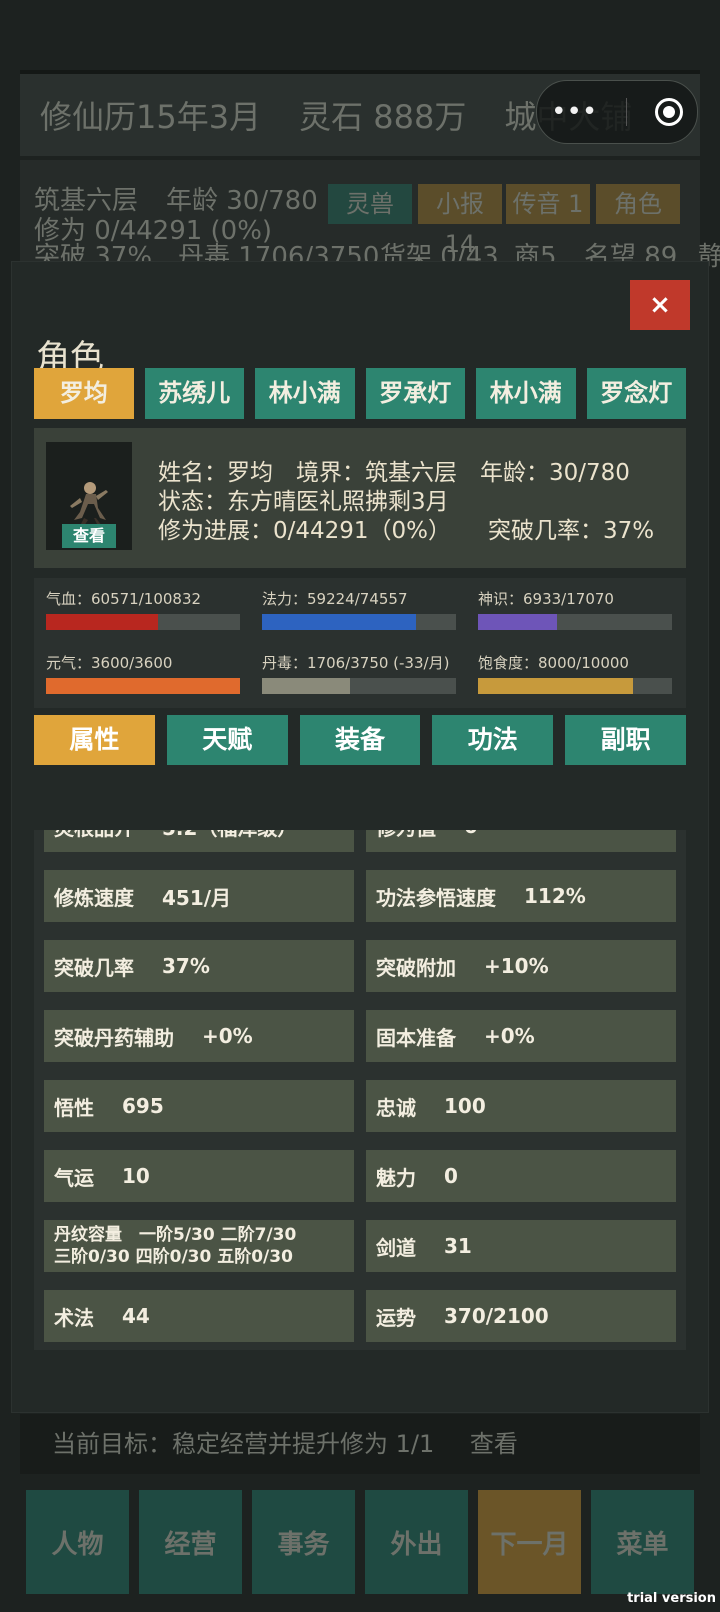 The width and height of the screenshot is (720, 1612). What do you see at coordinates (416, 1542) in the screenshot?
I see `nav-outing: 外出` at bounding box center [416, 1542].